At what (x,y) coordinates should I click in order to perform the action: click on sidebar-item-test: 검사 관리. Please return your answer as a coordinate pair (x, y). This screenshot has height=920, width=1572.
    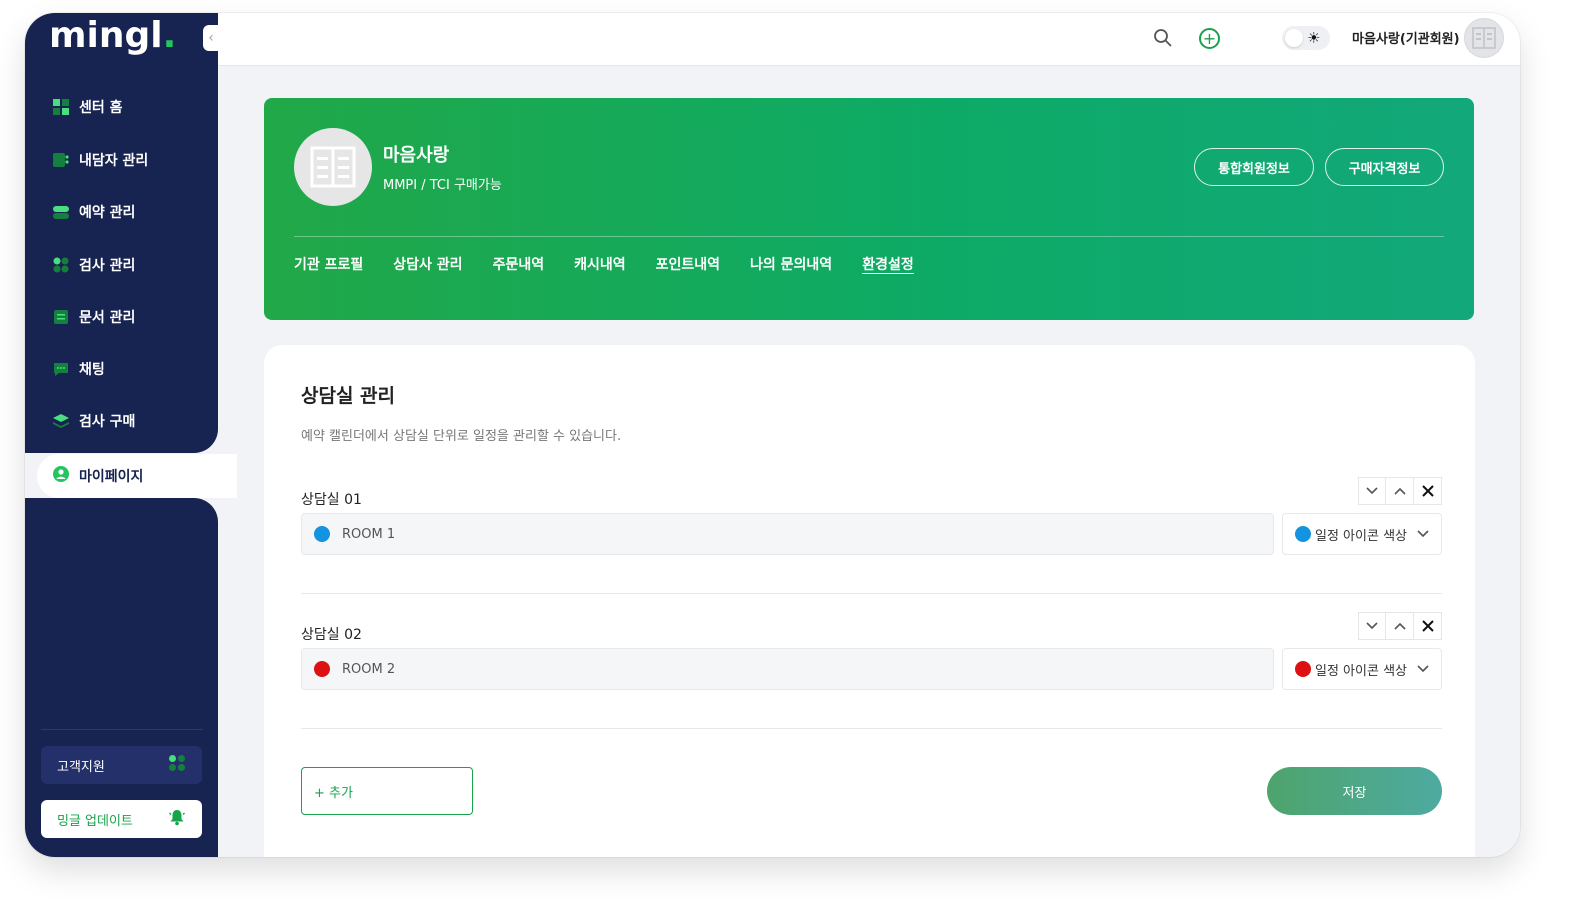
    Looking at the image, I should click on (94, 265).